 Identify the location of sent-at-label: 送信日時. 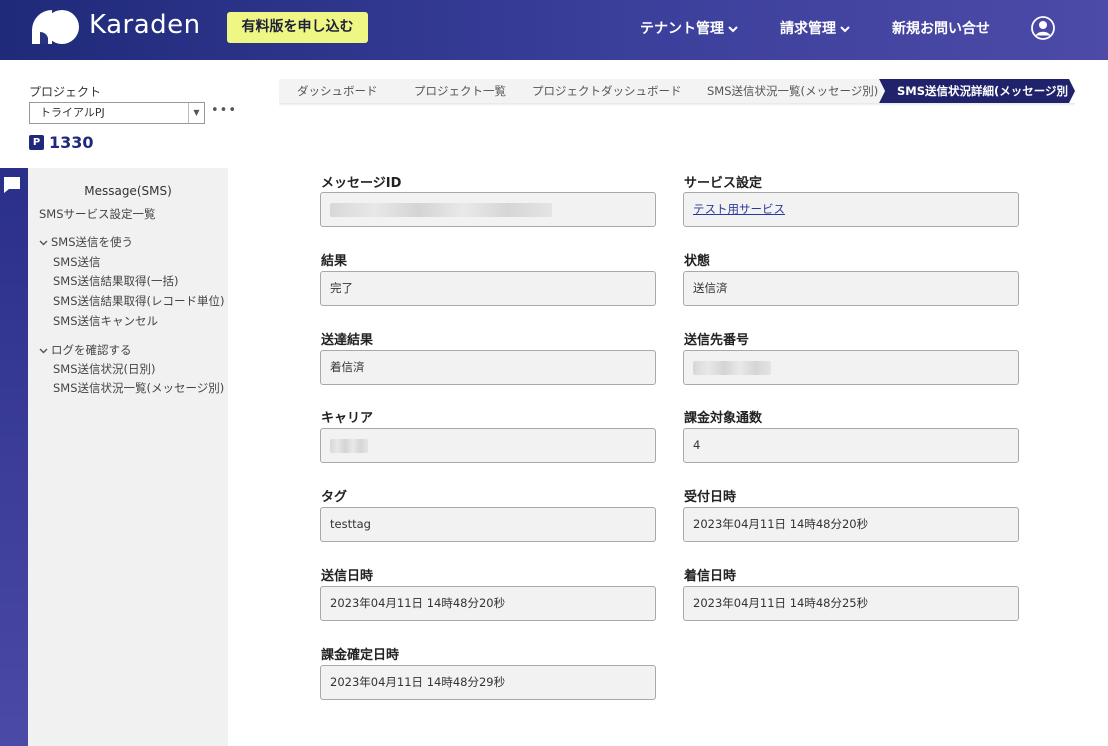
(347, 576).